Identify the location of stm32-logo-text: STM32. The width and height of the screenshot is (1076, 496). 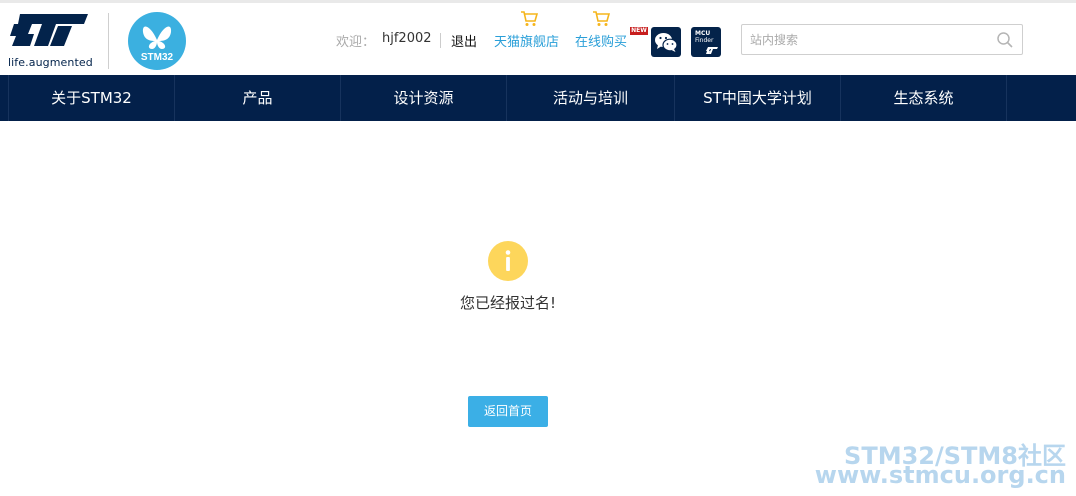
(157, 57).